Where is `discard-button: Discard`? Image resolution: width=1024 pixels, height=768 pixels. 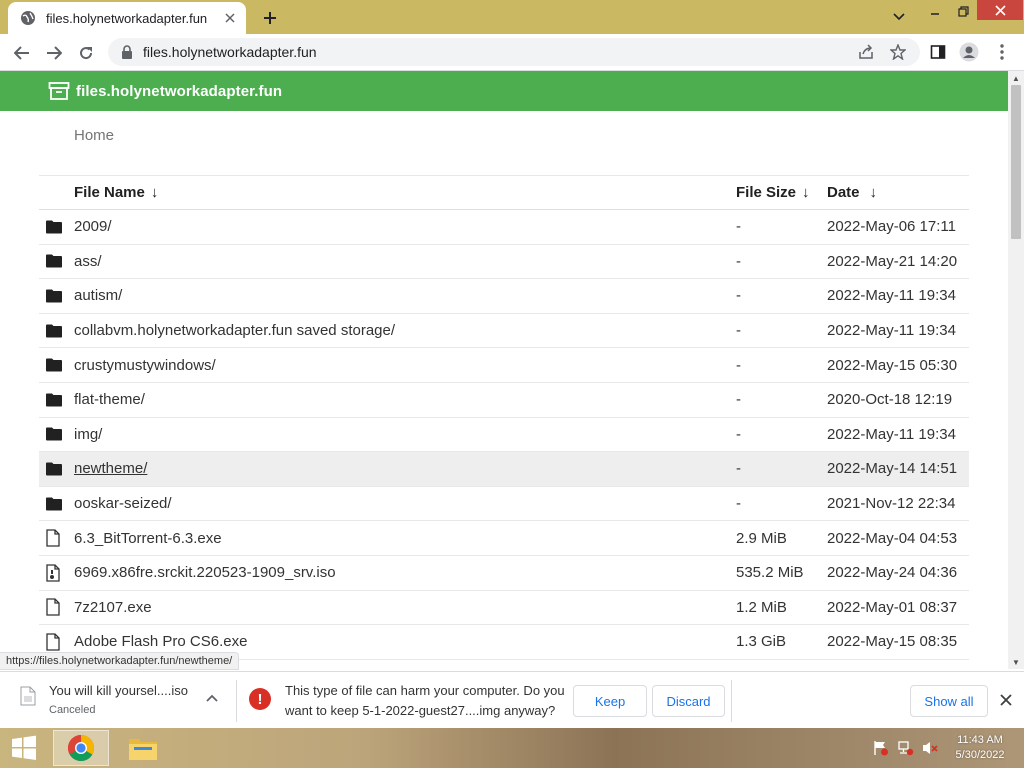
discard-button: Discard is located at coordinates (688, 701).